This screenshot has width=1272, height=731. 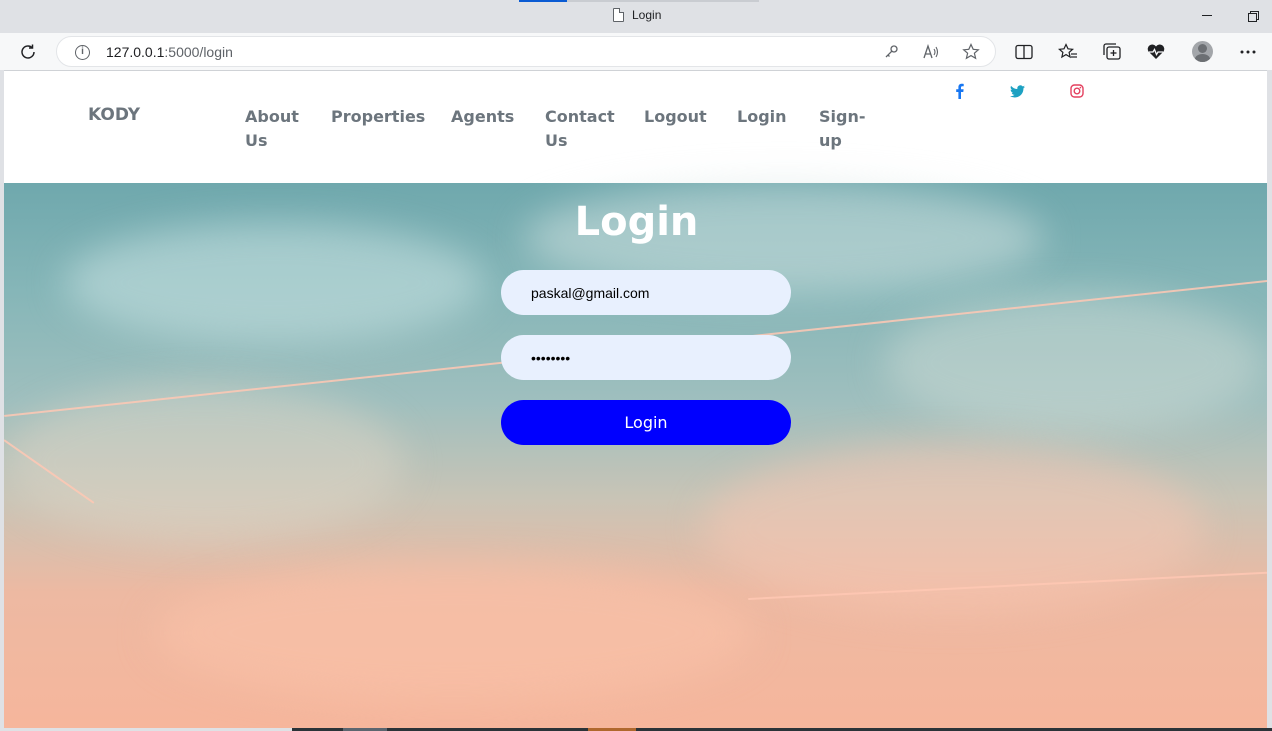 What do you see at coordinates (526, 51) in the screenshot?
I see `address-bar: i 127.0.0.1:5000/login` at bounding box center [526, 51].